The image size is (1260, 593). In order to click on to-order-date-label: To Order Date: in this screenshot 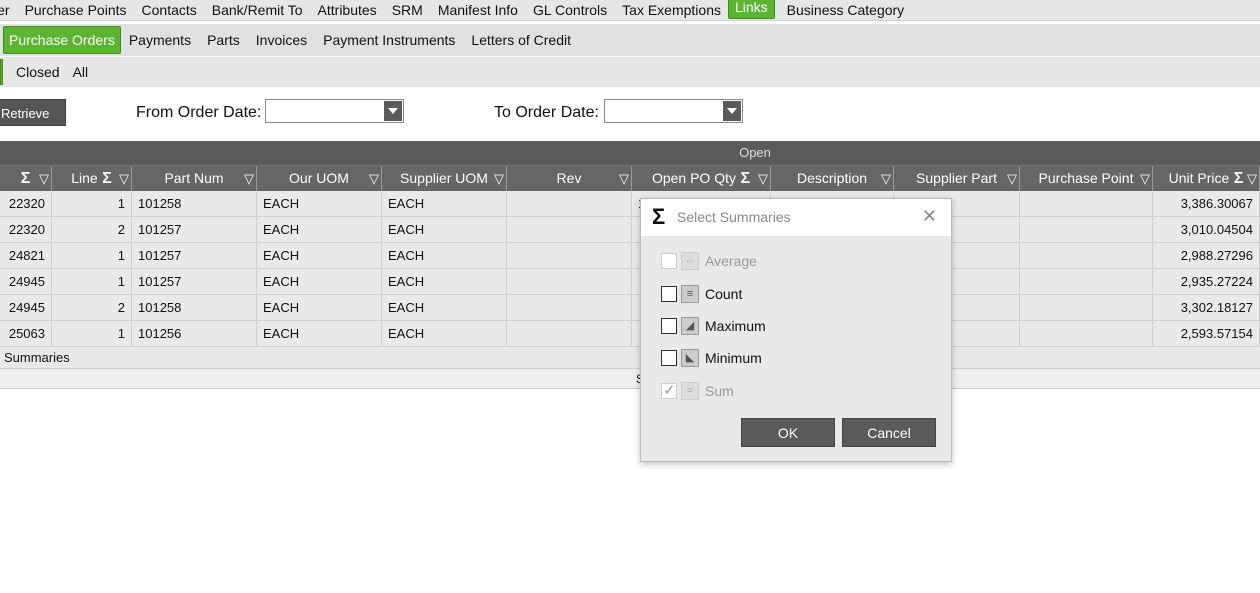, I will do `click(546, 112)`.